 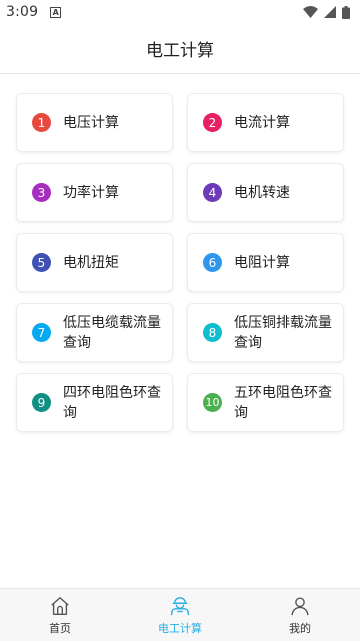 What do you see at coordinates (91, 262) in the screenshot?
I see `card-label: 电机扭矩` at bounding box center [91, 262].